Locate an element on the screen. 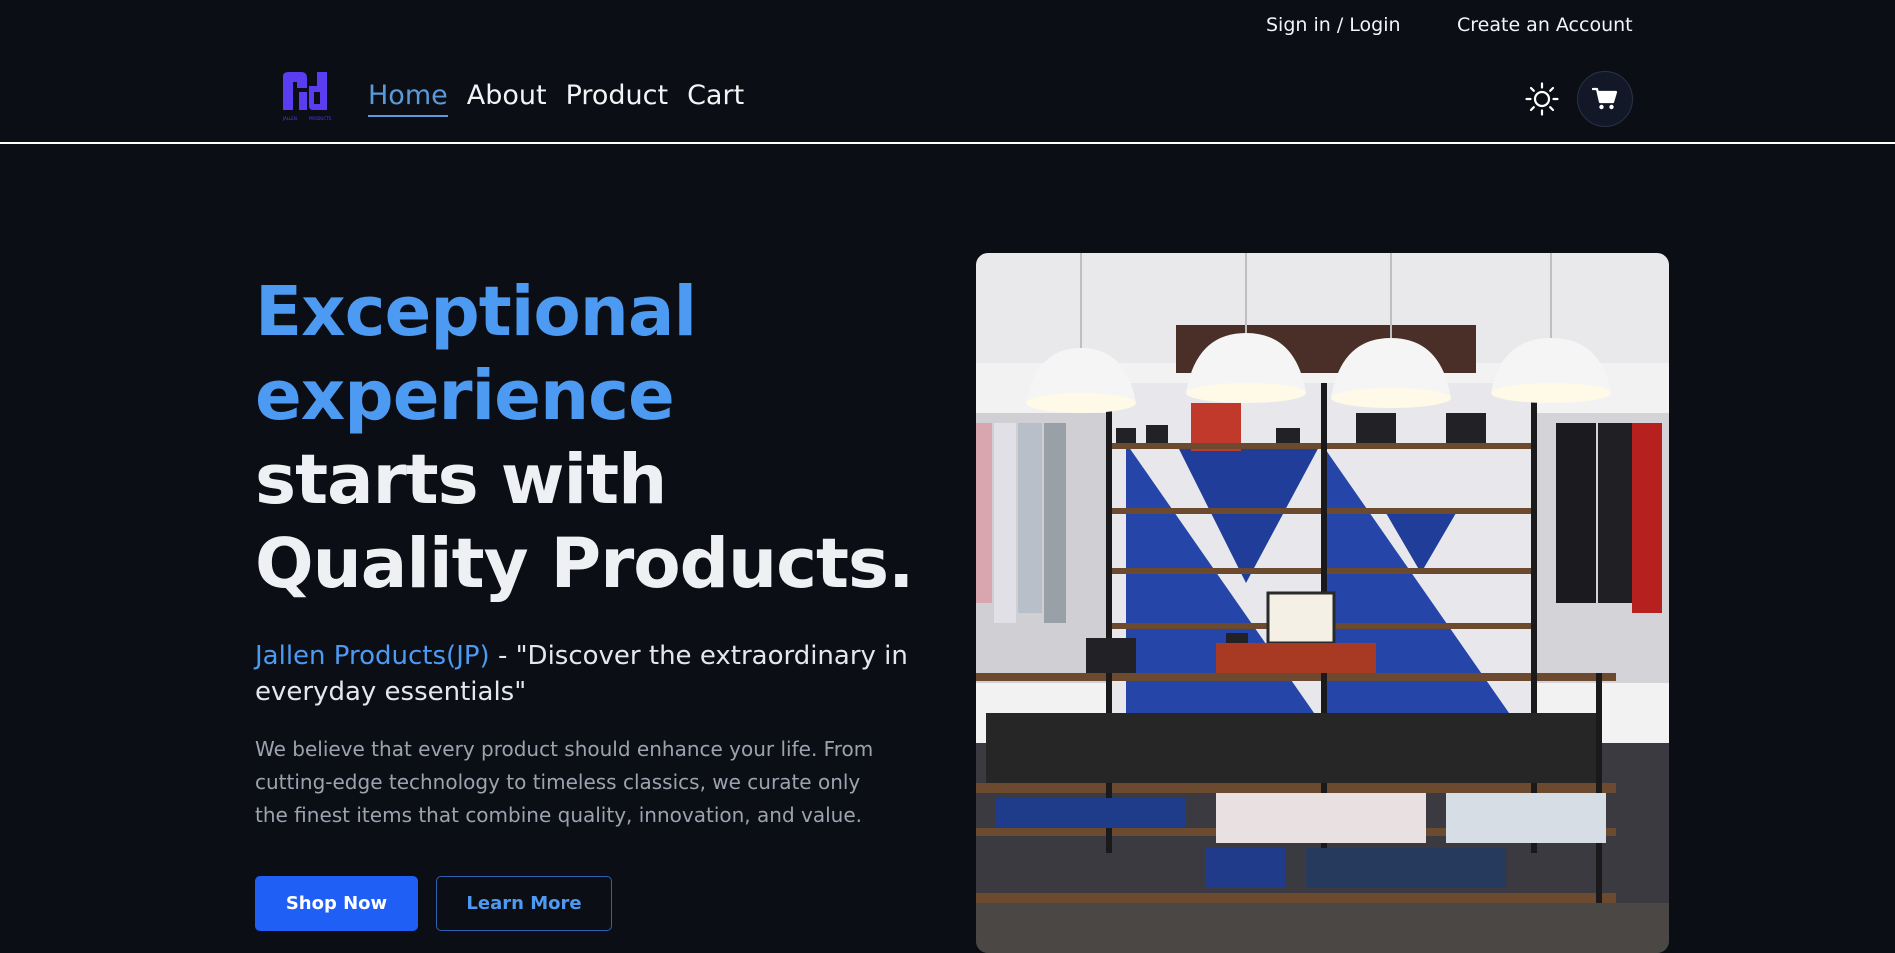  sun-icon is located at coordinates (1542, 99).